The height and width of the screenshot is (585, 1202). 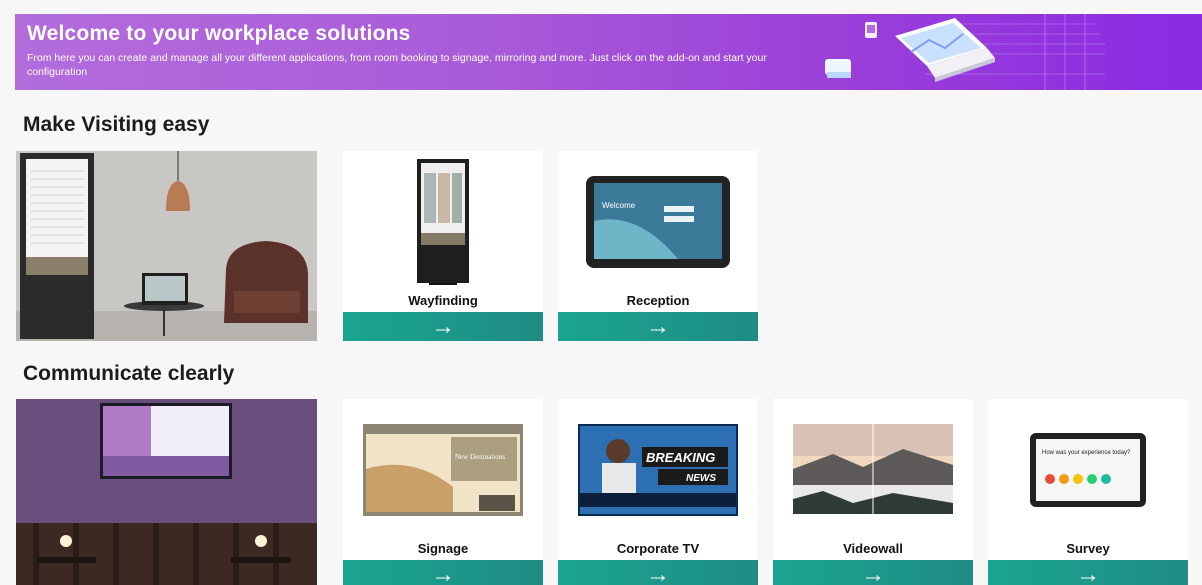 I want to click on section-title-visiting: Make Visiting easy, so click(x=116, y=124).